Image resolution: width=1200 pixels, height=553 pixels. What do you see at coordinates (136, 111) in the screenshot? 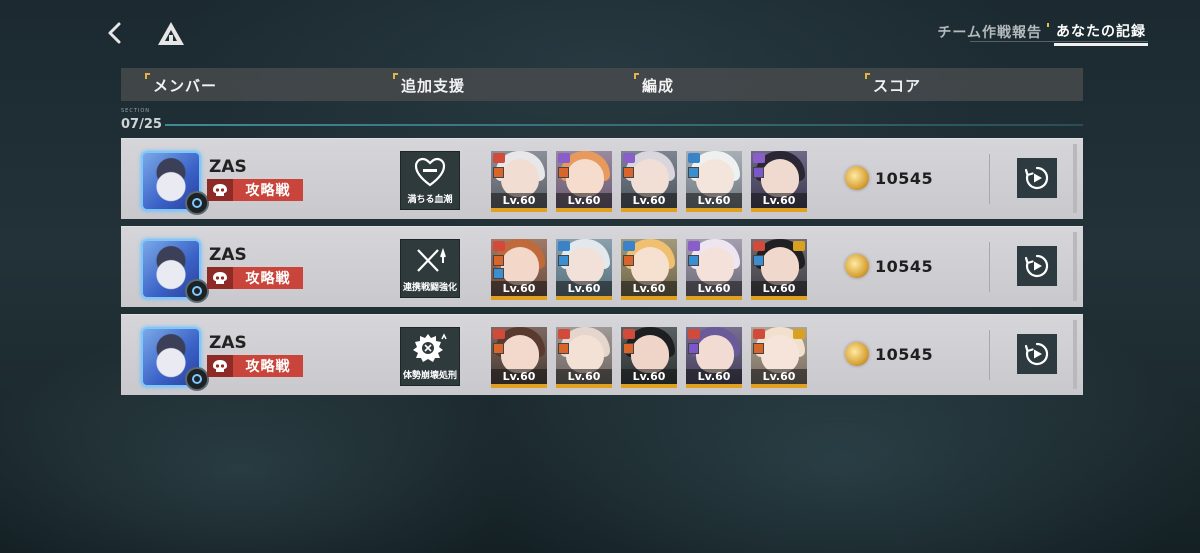
I see `section-caption: SECTION` at bounding box center [136, 111].